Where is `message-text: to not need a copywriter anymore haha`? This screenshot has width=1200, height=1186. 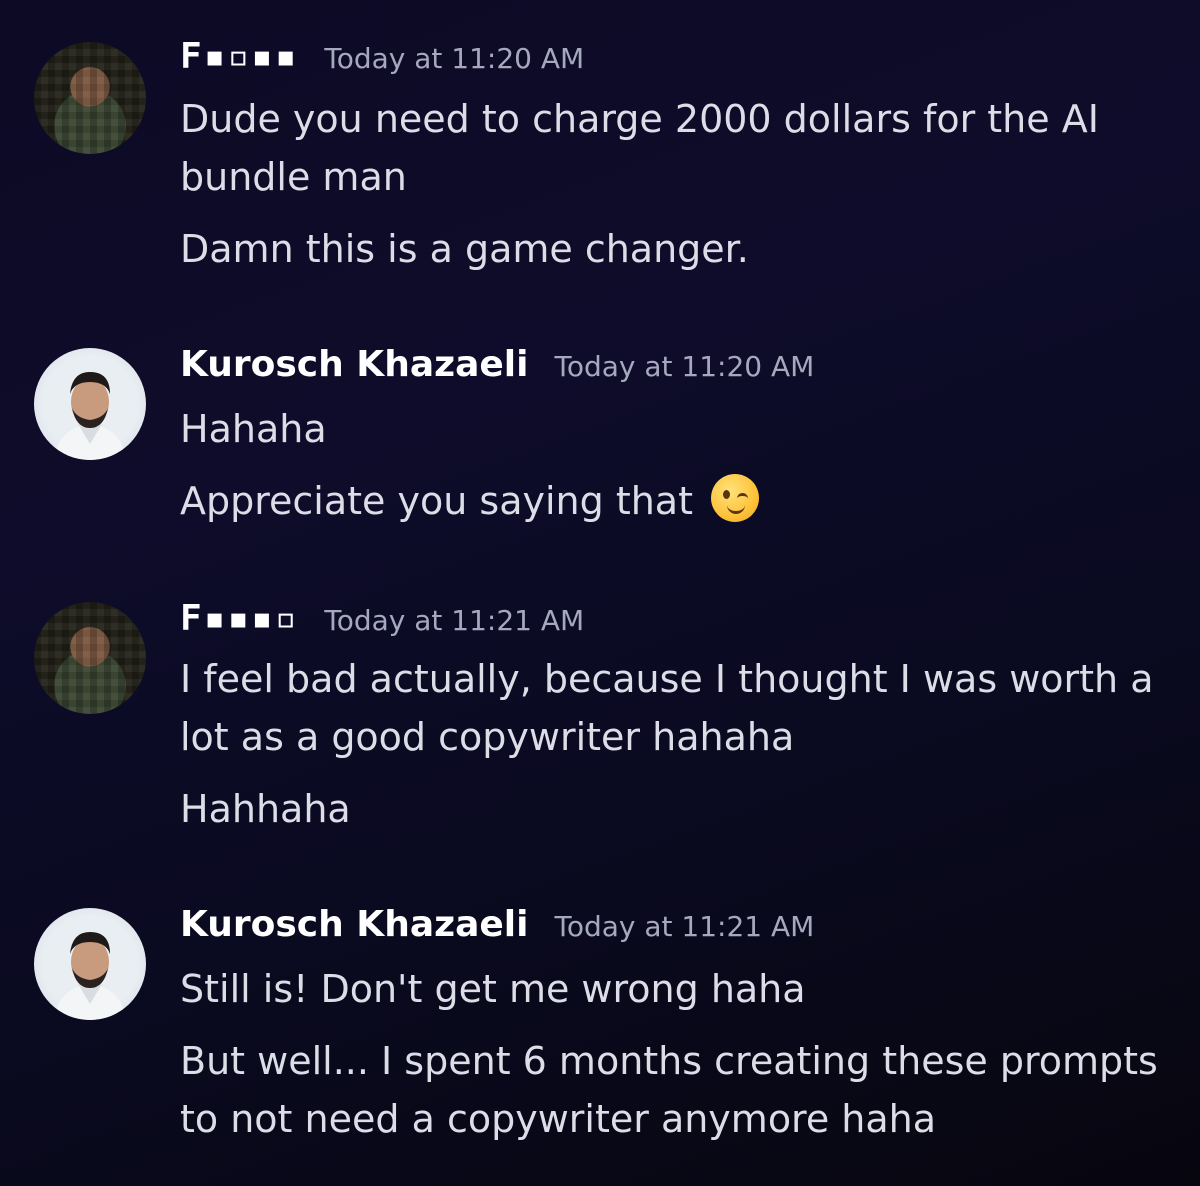 message-text: to not need a copywriter anymore haha is located at coordinates (558, 1119).